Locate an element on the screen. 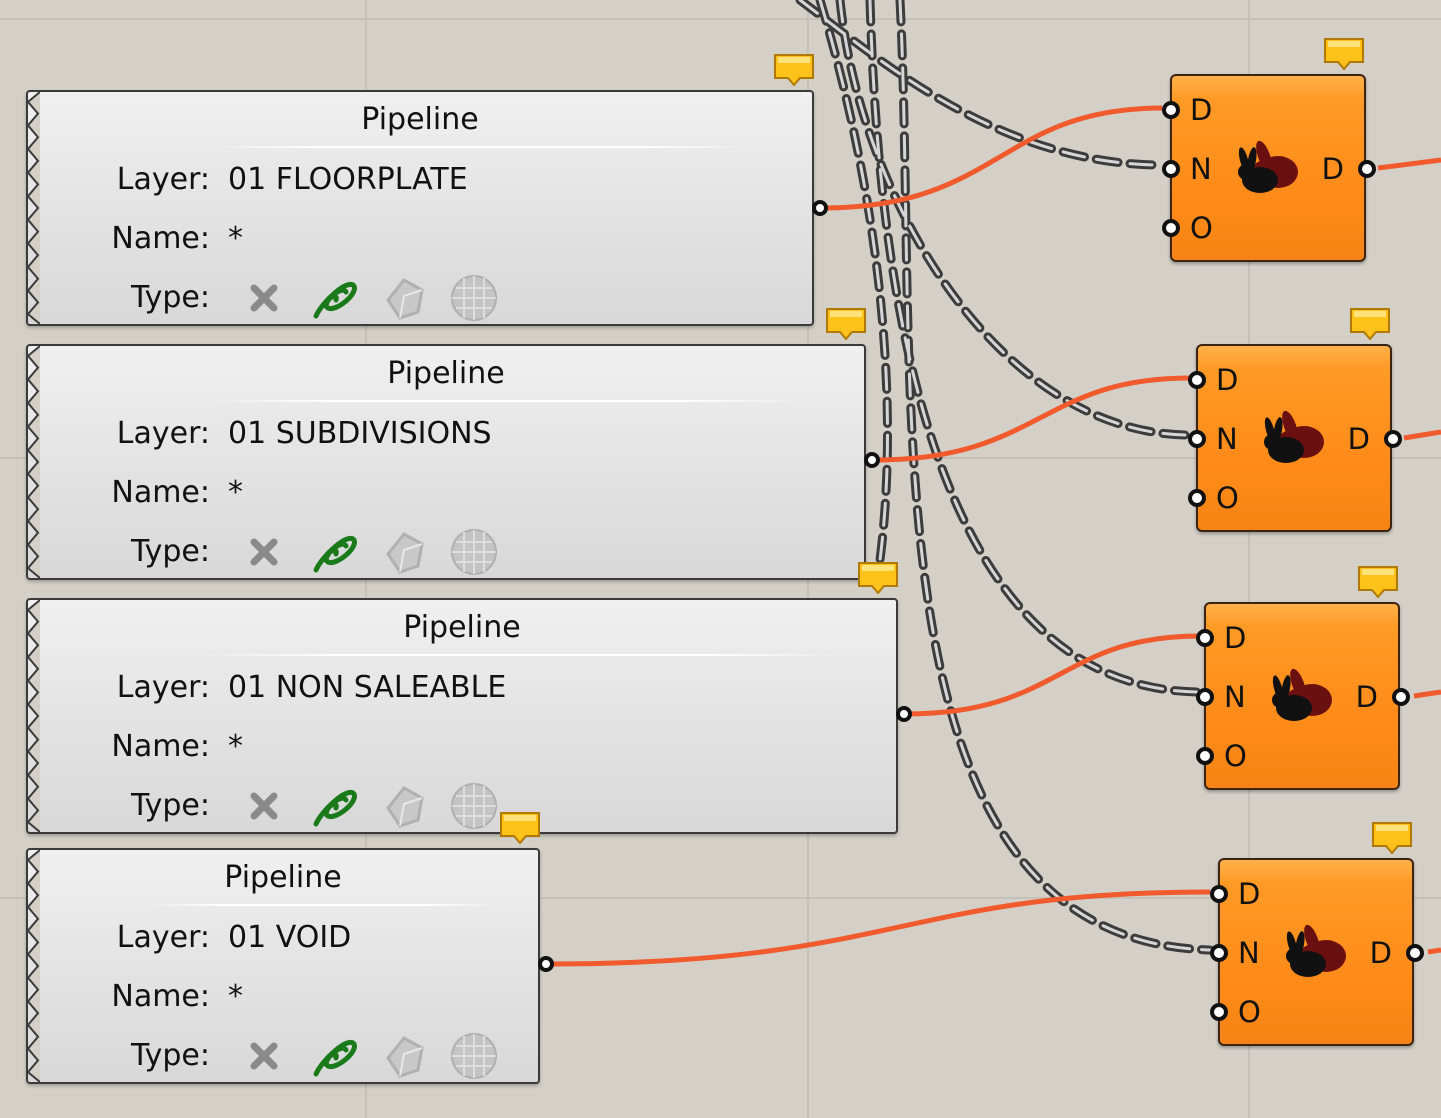 Image resolution: width=1441 pixels, height=1118 pixels. layer-value: 01 FLOORPLATE is located at coordinates (348, 180).